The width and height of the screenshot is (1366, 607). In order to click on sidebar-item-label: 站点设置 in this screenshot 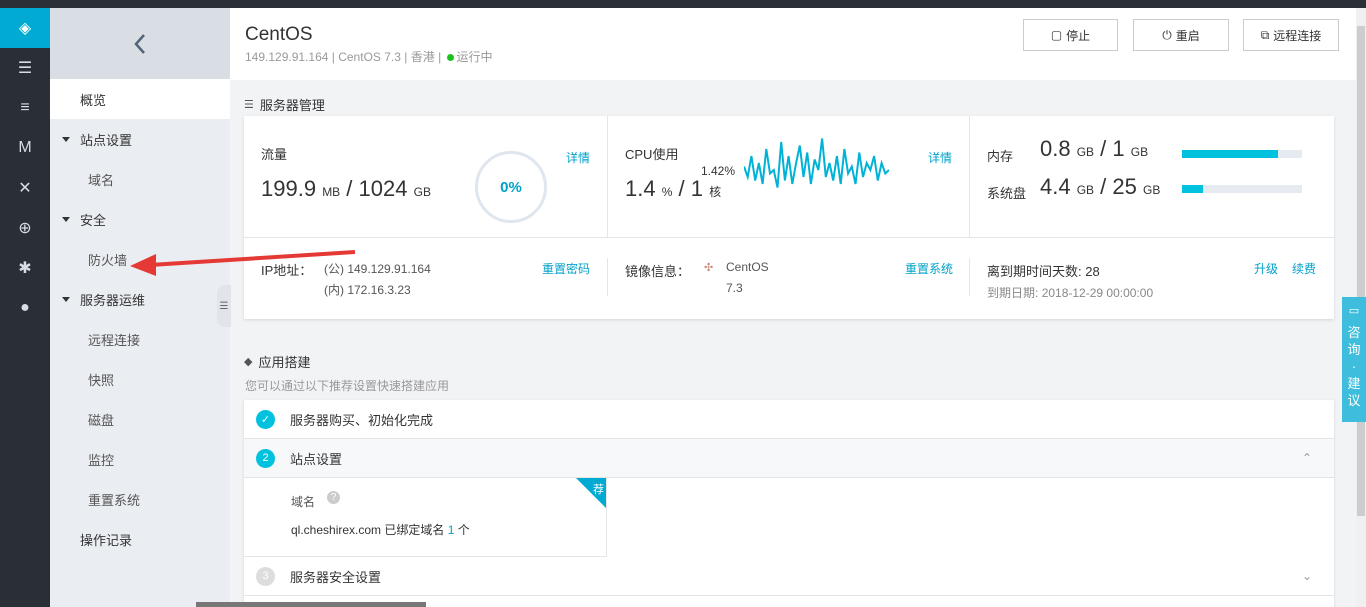, I will do `click(106, 140)`.